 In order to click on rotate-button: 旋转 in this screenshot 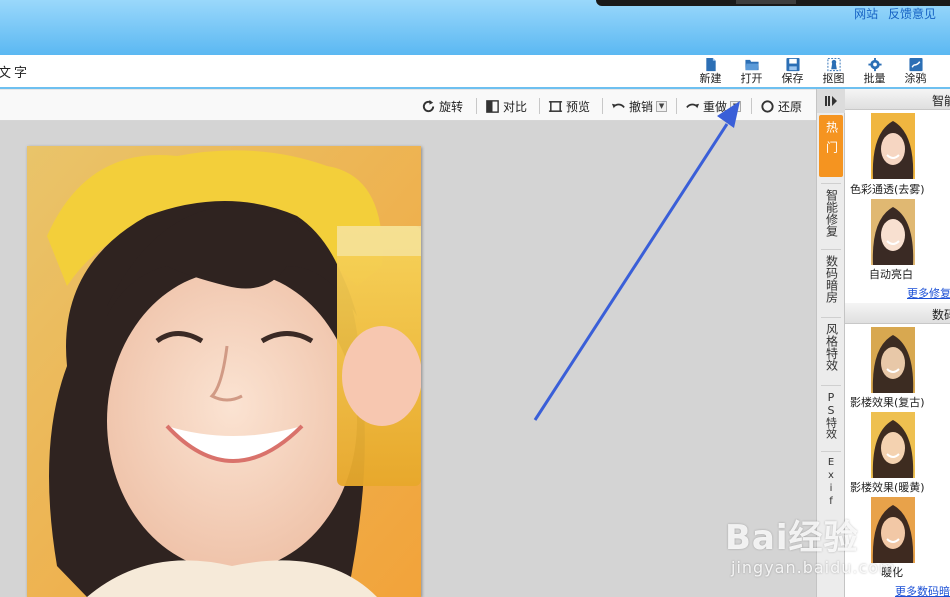, I will do `click(442, 106)`.